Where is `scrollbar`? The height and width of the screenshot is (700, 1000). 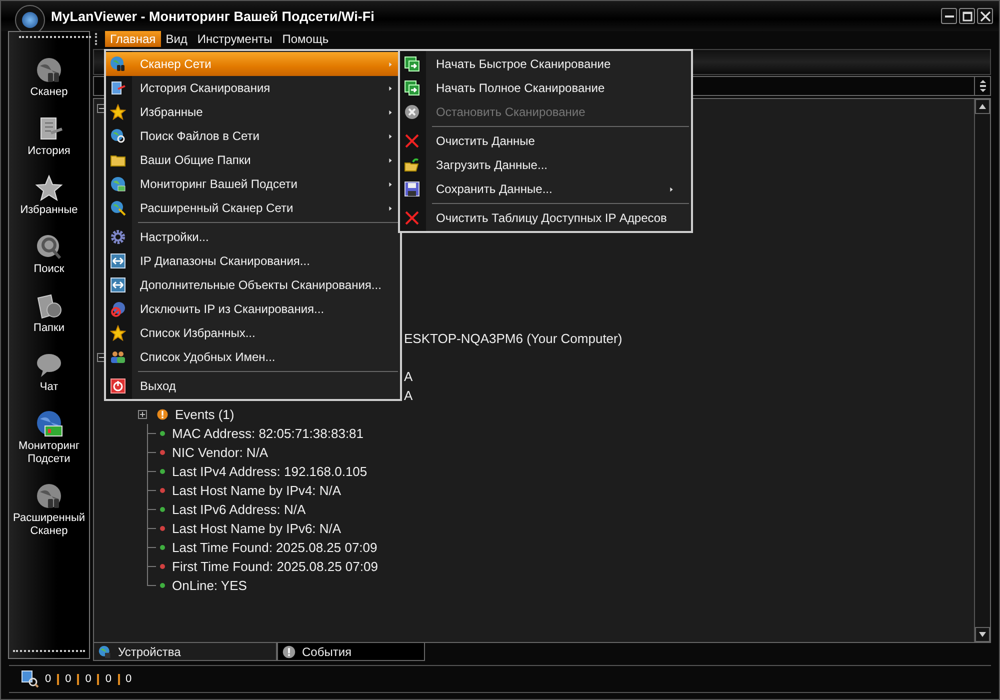 scrollbar is located at coordinates (982, 370).